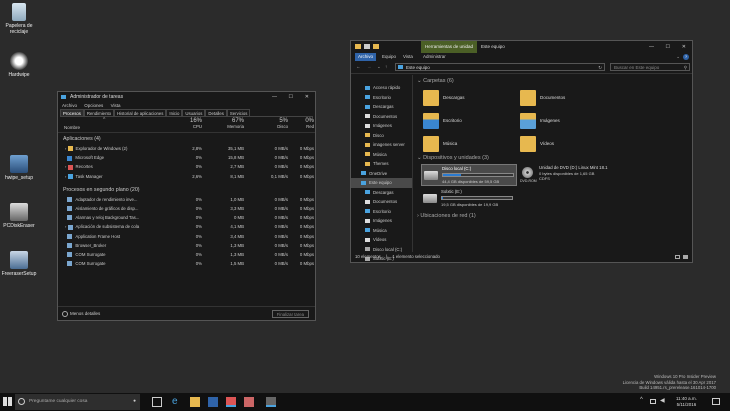 The width and height of the screenshot is (730, 411). I want to click on store-icon, so click(213, 402).